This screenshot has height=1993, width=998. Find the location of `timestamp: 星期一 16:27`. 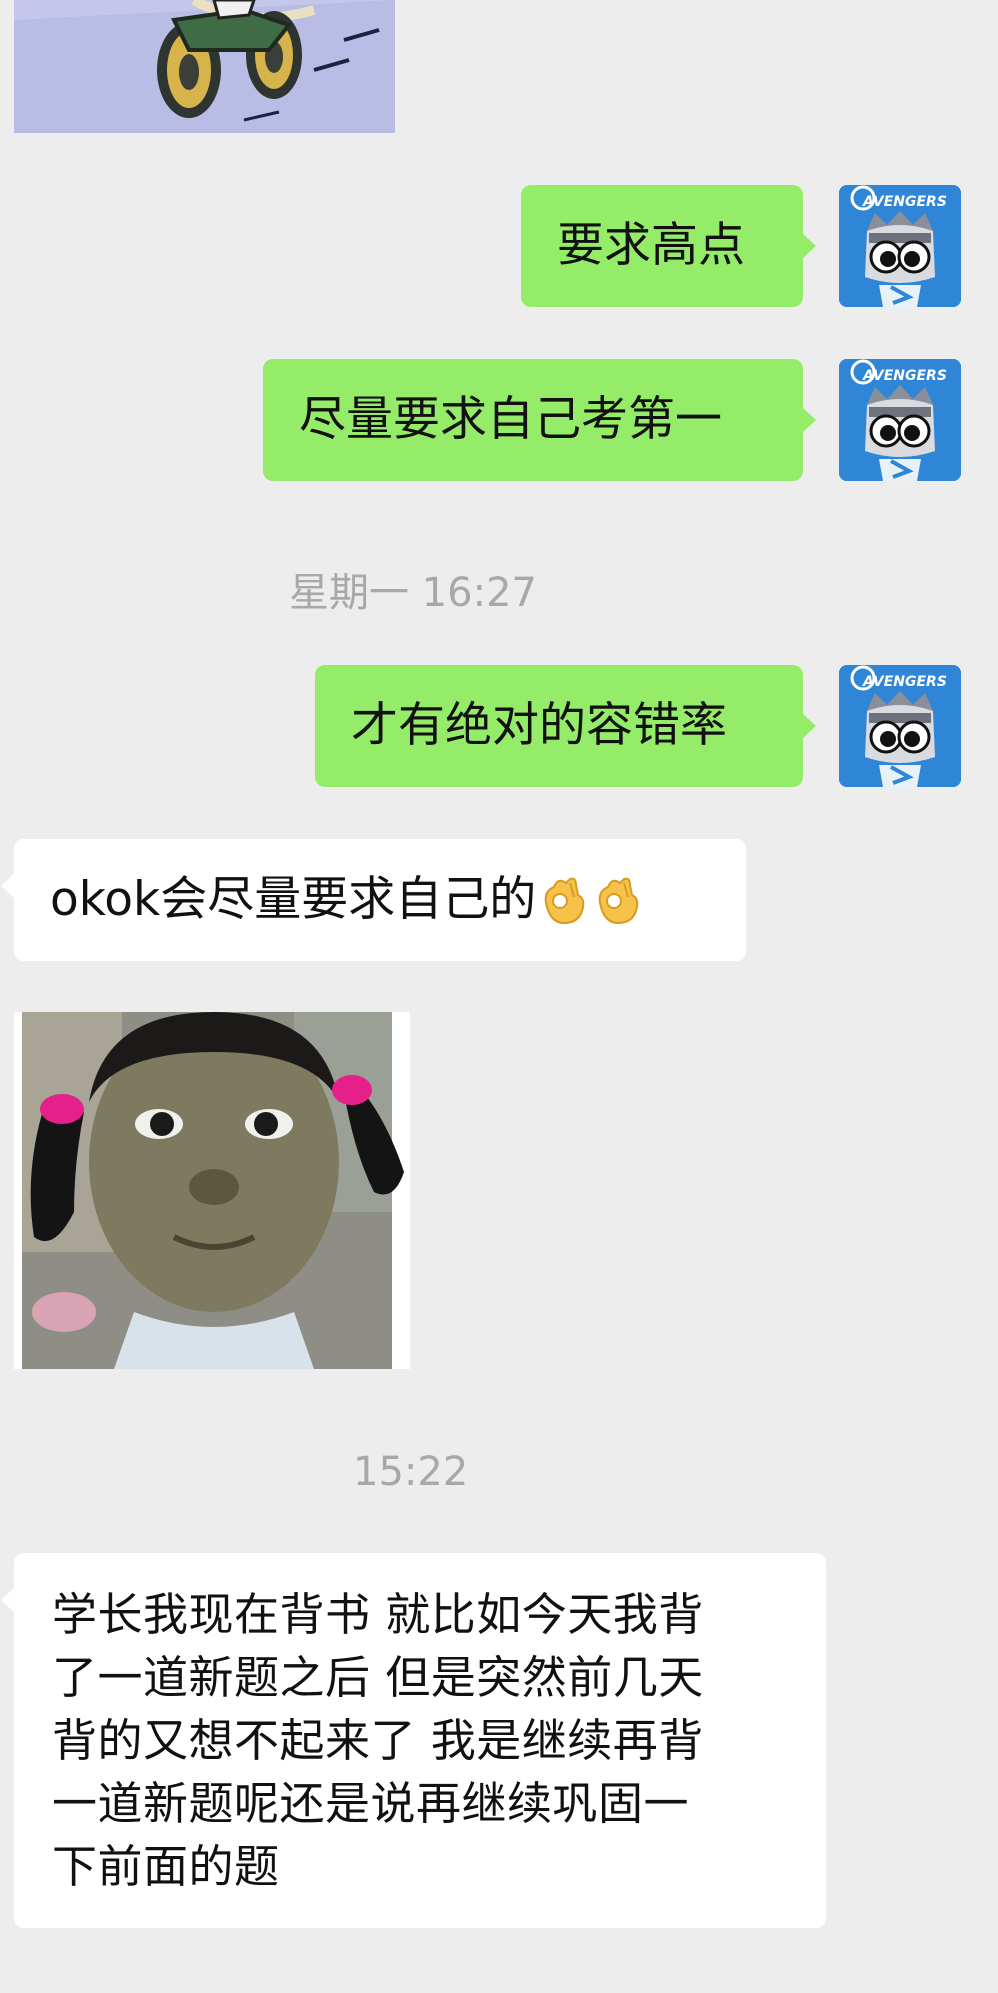

timestamp: 星期一 16:27 is located at coordinates (413, 593).